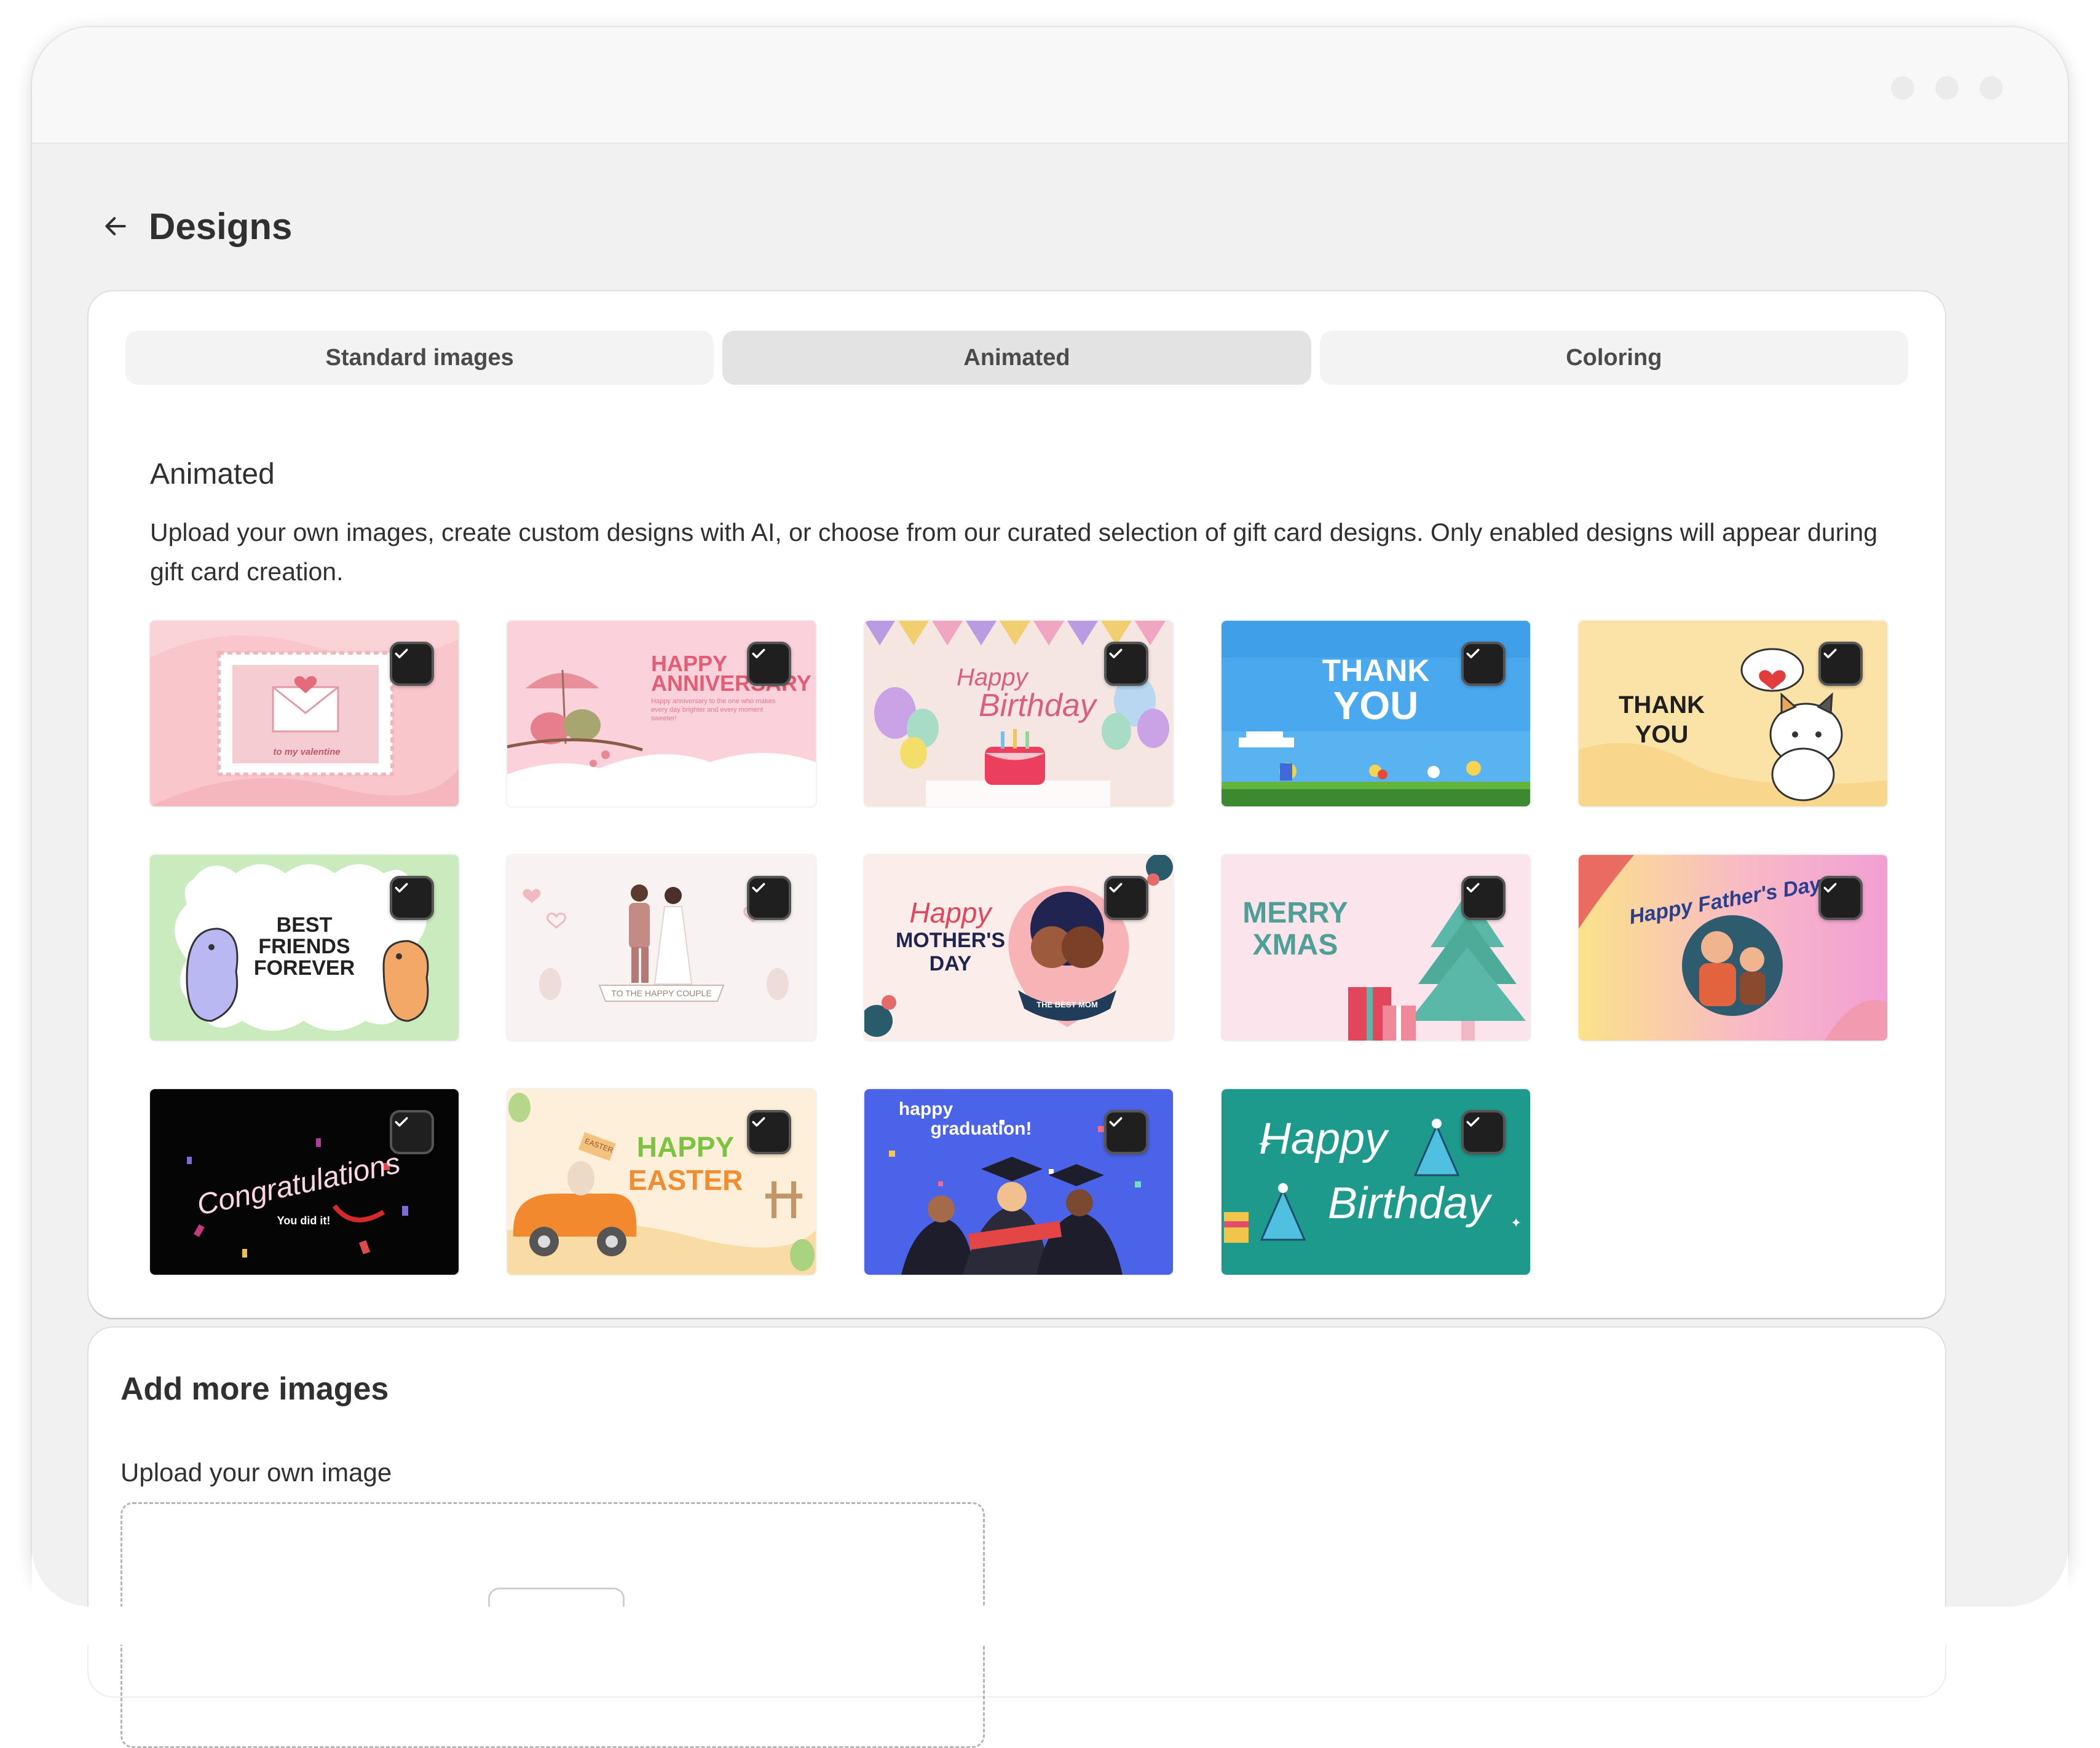 Image resolution: width=2100 pixels, height=1748 pixels. I want to click on section-title: Animated, so click(213, 474).